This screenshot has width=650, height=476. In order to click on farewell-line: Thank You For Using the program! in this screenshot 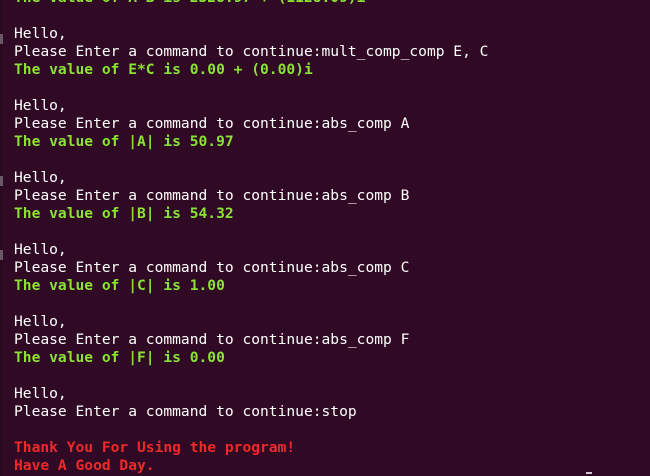, I will do `click(155, 447)`.